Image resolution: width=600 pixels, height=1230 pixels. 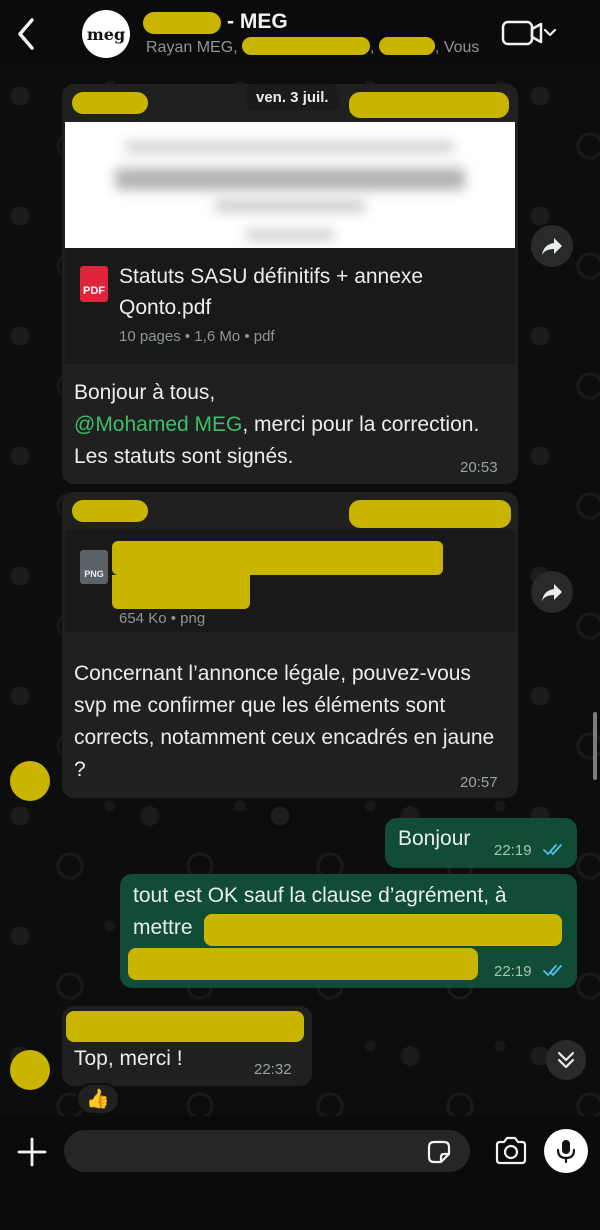 I want to click on plus-icon, so click(x=32, y=1152).